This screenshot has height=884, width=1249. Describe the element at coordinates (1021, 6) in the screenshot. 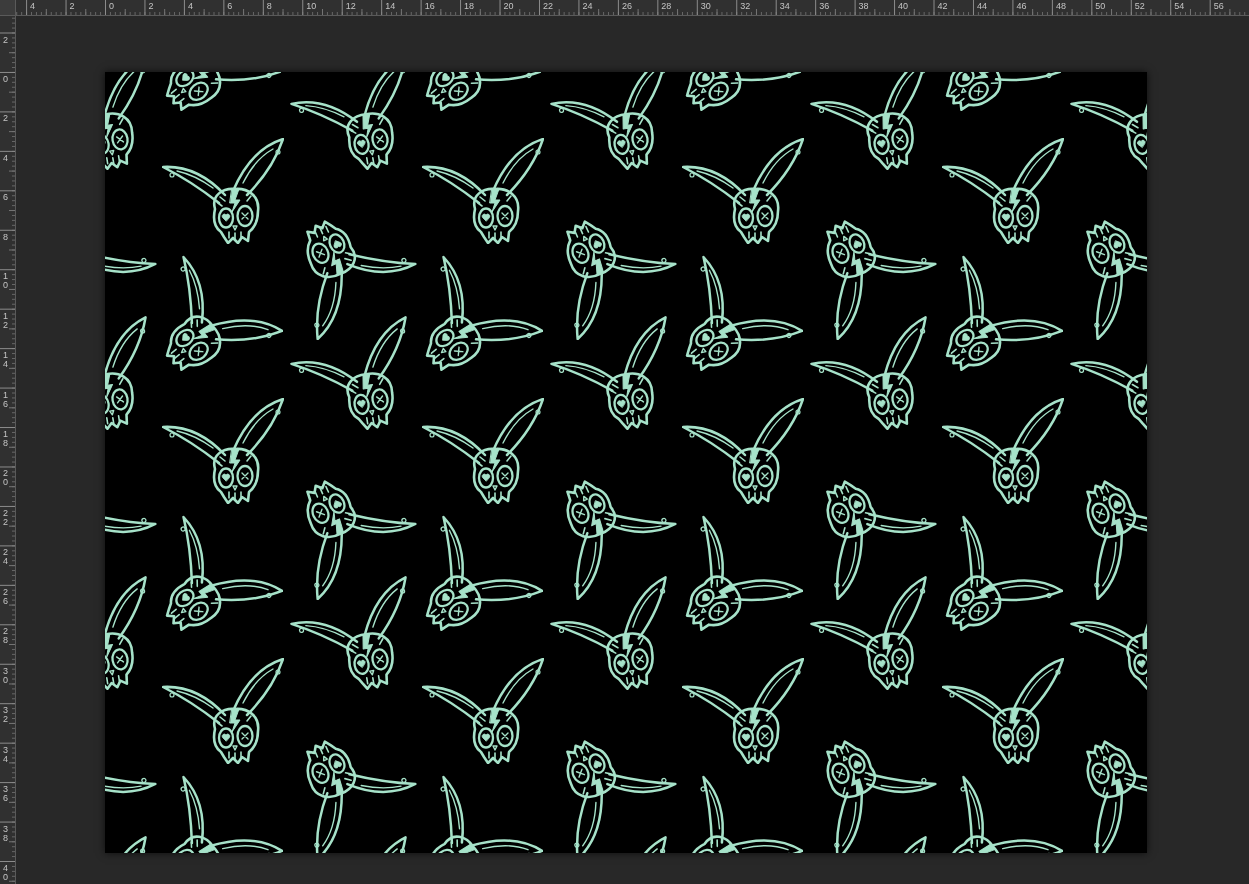

I see `ruler-label: 46` at that location.